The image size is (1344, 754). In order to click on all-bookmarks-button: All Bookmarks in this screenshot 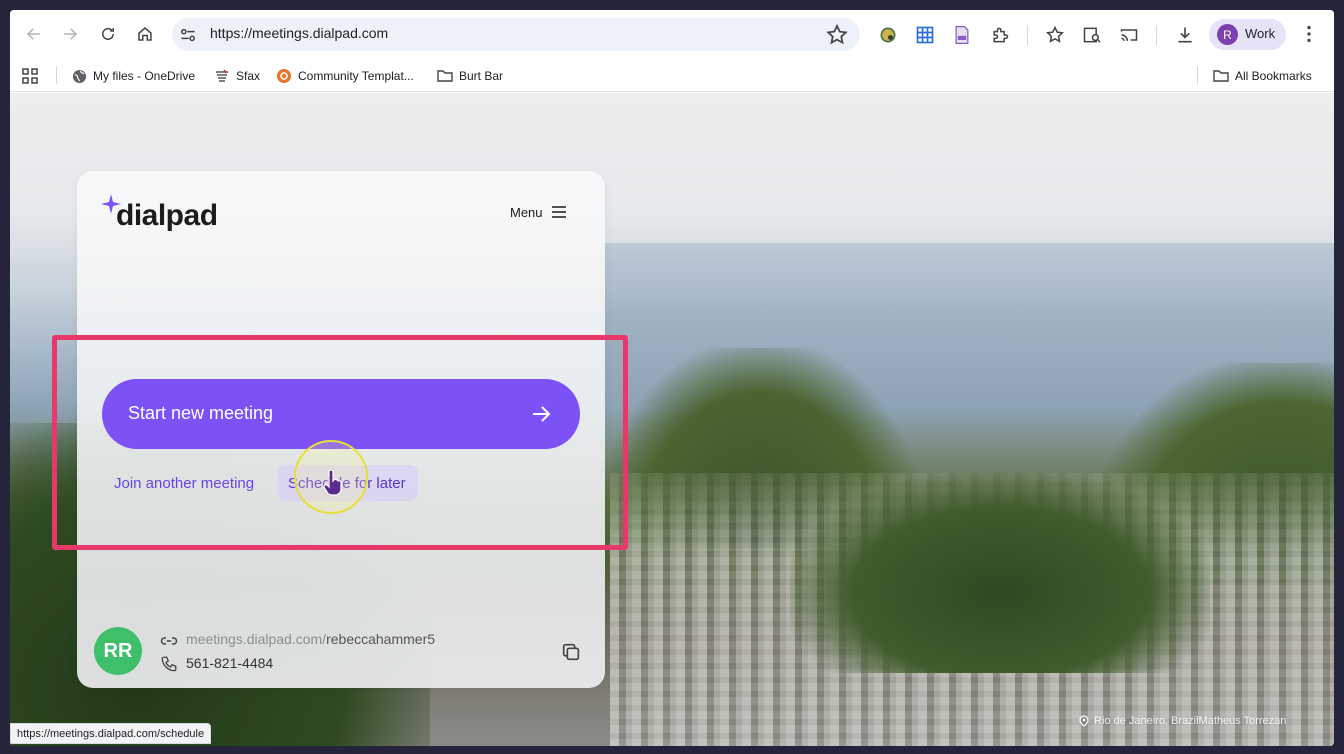, I will do `click(1262, 76)`.